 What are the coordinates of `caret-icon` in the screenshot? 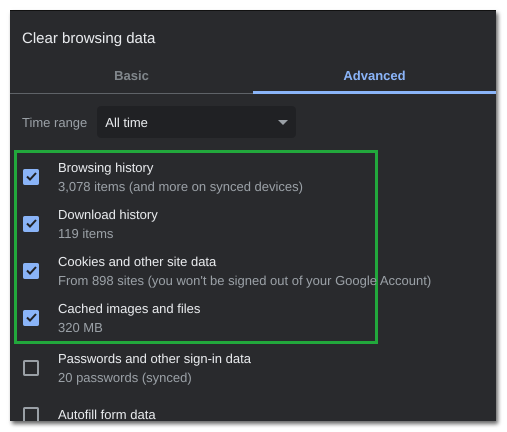 It's located at (283, 122).